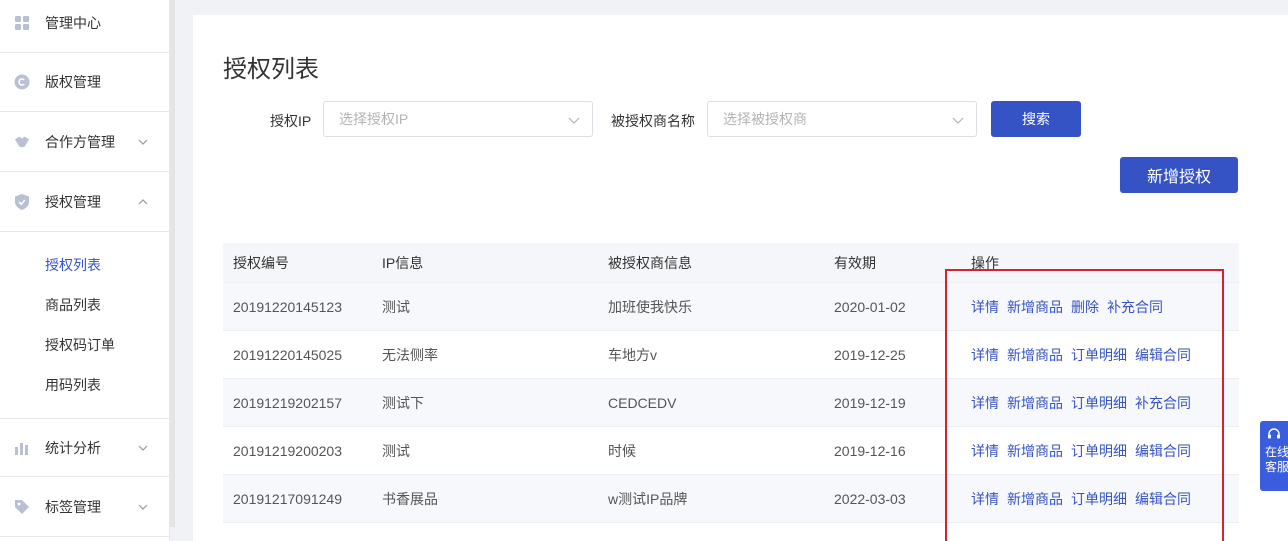  What do you see at coordinates (1085, 307) in the screenshot?
I see `delete-link: 删除` at bounding box center [1085, 307].